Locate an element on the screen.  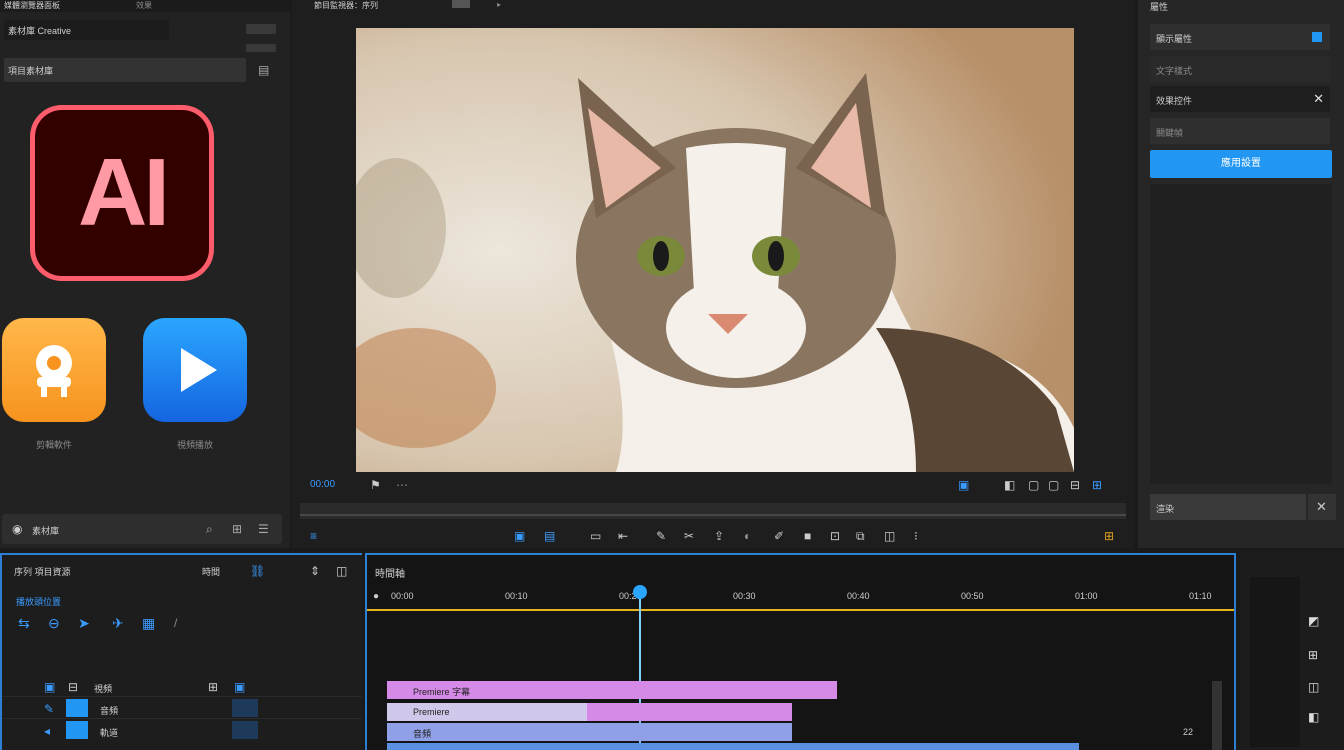
play-app-icon is located at coordinates (195, 370).